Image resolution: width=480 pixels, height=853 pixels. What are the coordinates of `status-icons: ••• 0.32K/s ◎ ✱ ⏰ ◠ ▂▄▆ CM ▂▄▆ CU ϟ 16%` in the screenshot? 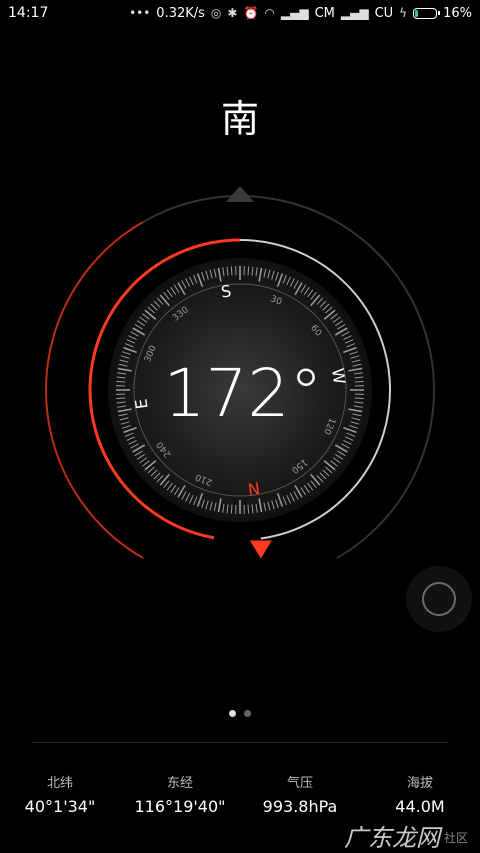 It's located at (300, 13).